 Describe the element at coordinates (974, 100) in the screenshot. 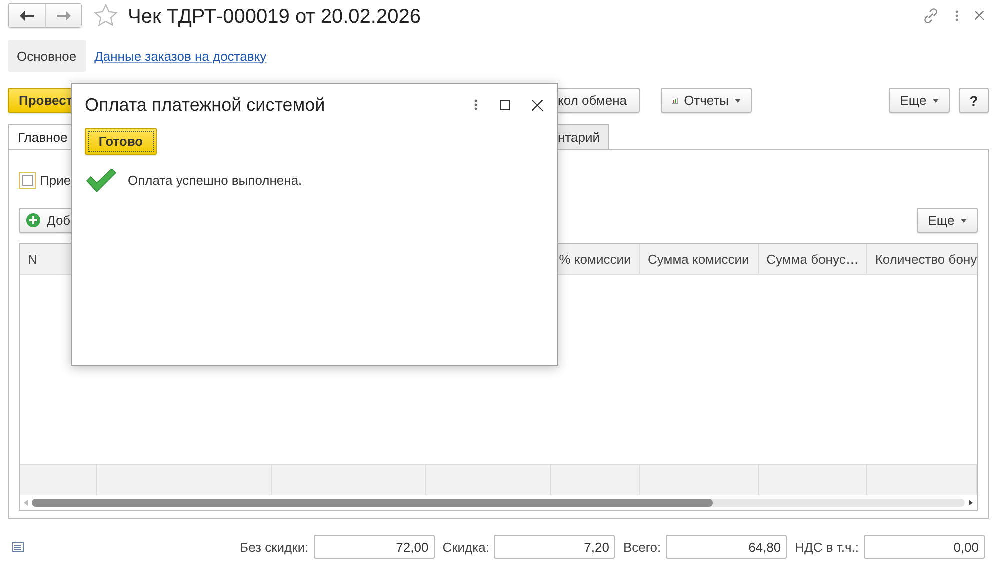

I see `help-button: ?` at that location.